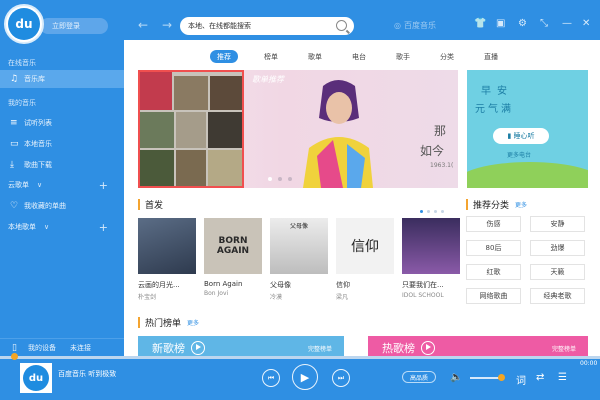  I want to click on add-local-playlist-icon: +, so click(103, 227).